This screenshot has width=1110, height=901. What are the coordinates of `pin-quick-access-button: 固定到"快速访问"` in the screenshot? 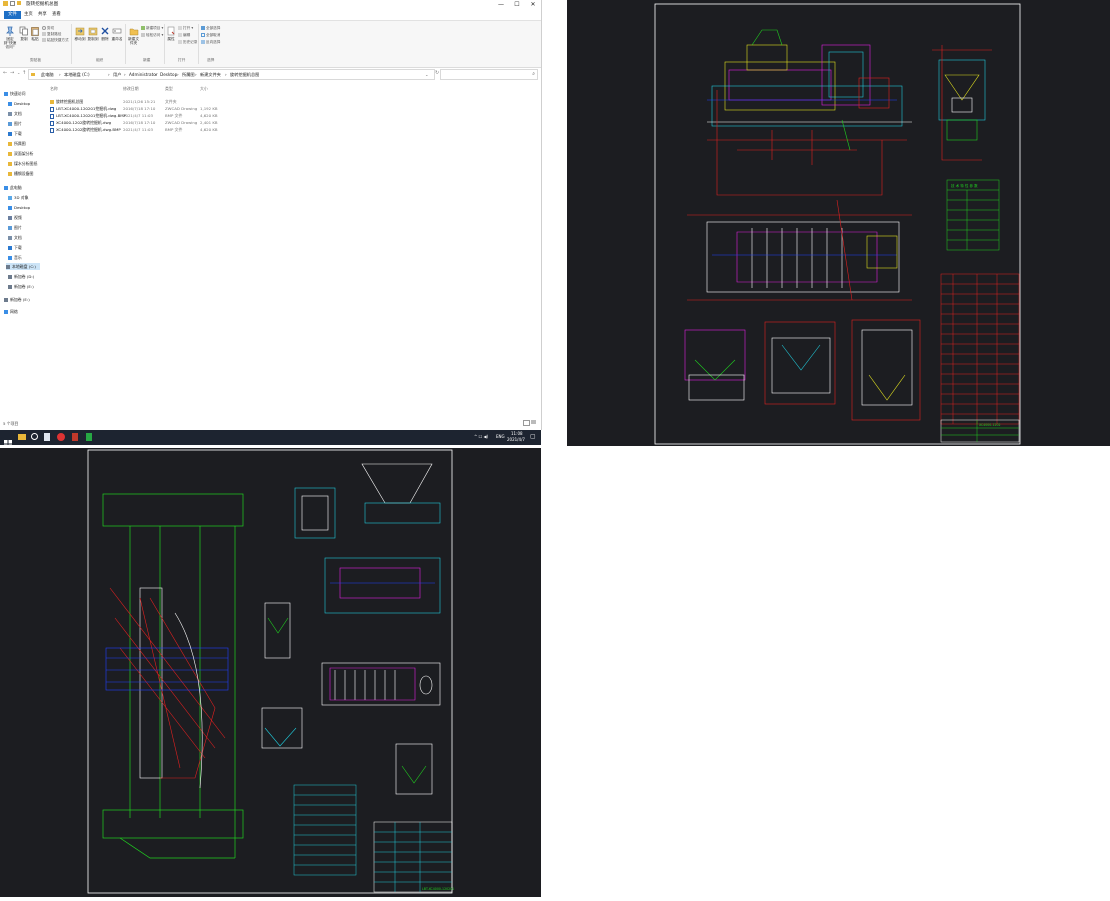 It's located at (10, 38).